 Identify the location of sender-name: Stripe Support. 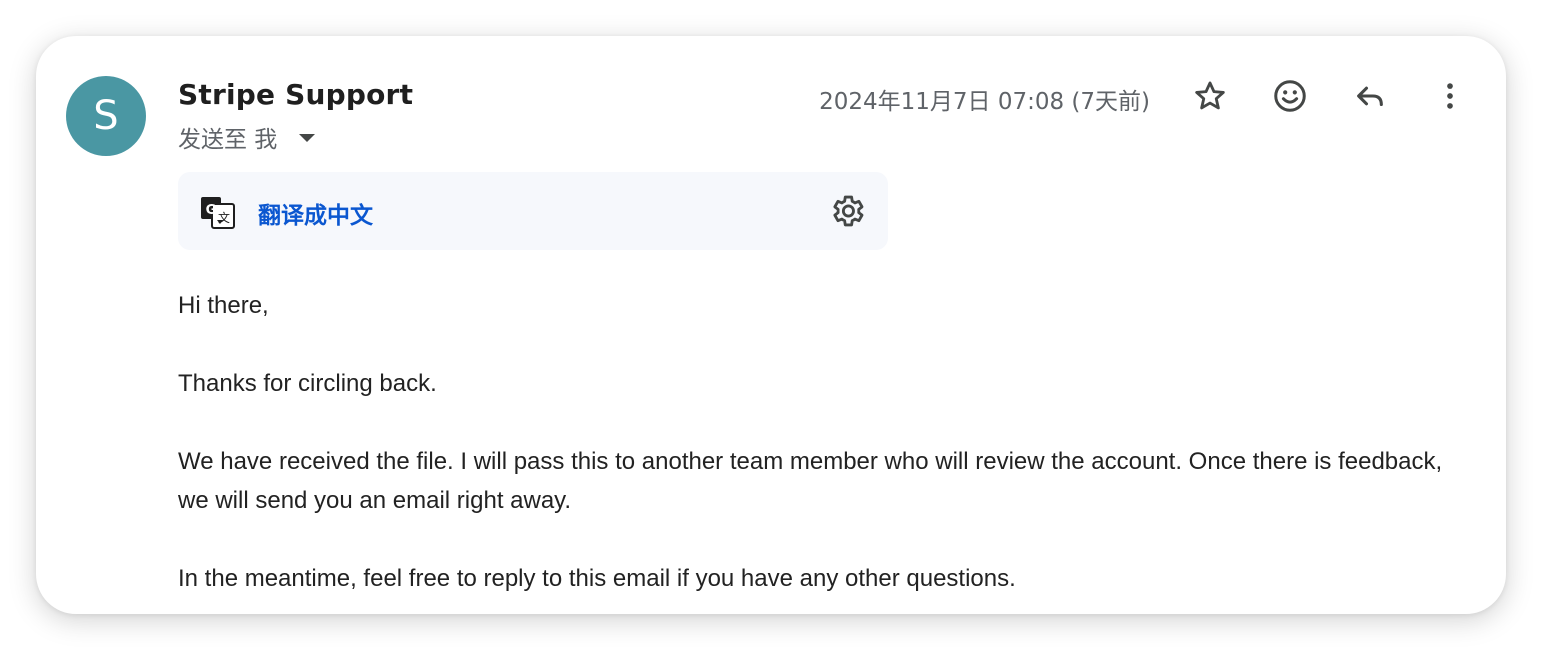
(295, 94).